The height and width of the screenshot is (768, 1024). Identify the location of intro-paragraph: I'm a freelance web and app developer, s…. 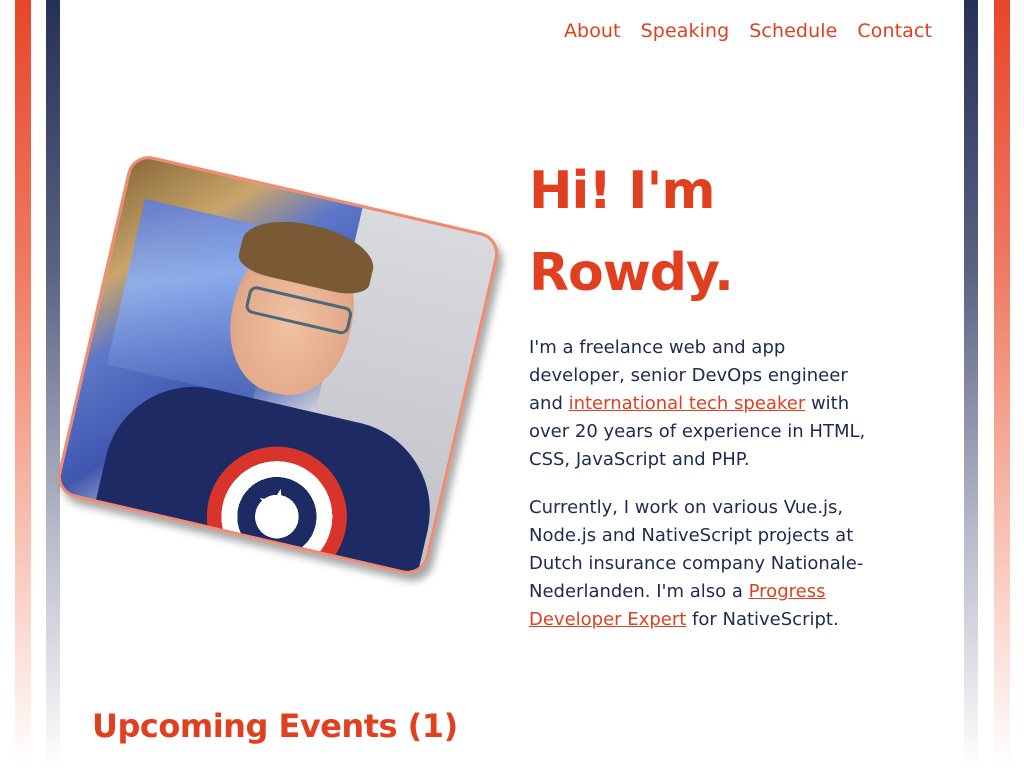
(704, 404).